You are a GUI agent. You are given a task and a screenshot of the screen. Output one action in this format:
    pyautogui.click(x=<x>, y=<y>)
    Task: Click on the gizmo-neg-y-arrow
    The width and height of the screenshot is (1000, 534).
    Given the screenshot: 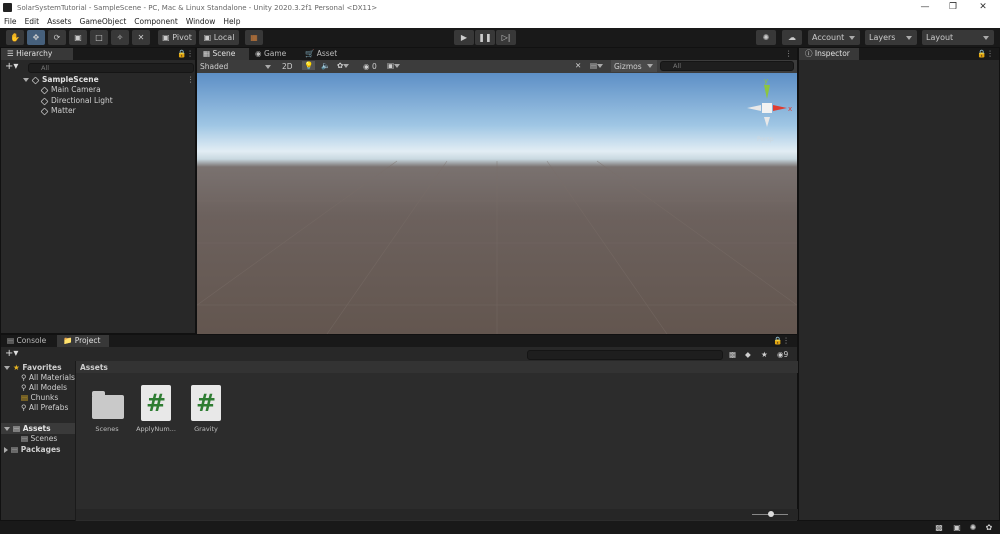 What is the action you would take?
    pyautogui.click(x=767, y=122)
    